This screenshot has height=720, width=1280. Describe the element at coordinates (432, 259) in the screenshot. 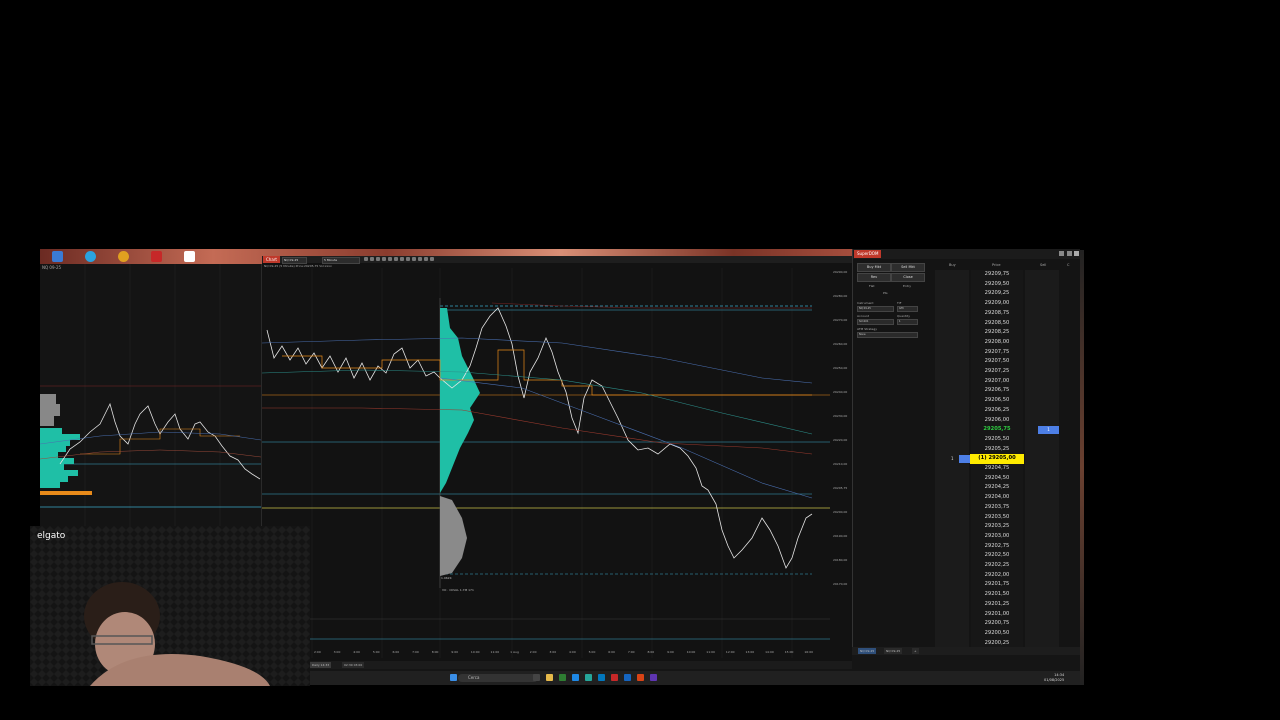

I see `settings-icon` at that location.